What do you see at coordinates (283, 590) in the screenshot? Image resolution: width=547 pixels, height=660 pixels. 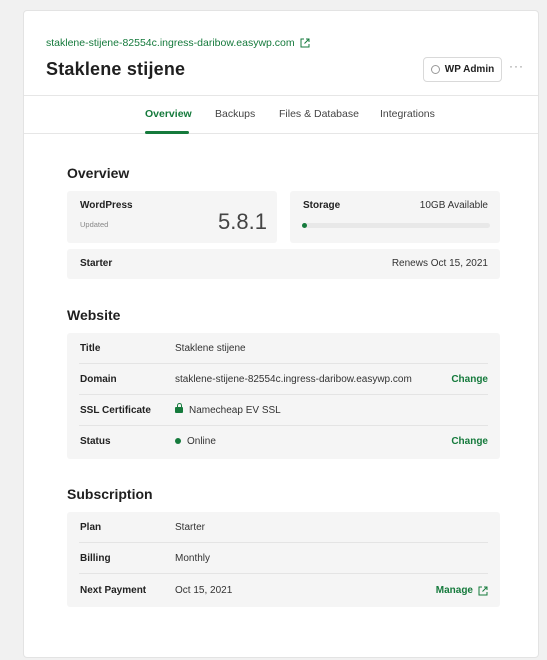 I see `subscription-row-next-payment: Next Payment Oct 15, 2021 Manage` at bounding box center [283, 590].